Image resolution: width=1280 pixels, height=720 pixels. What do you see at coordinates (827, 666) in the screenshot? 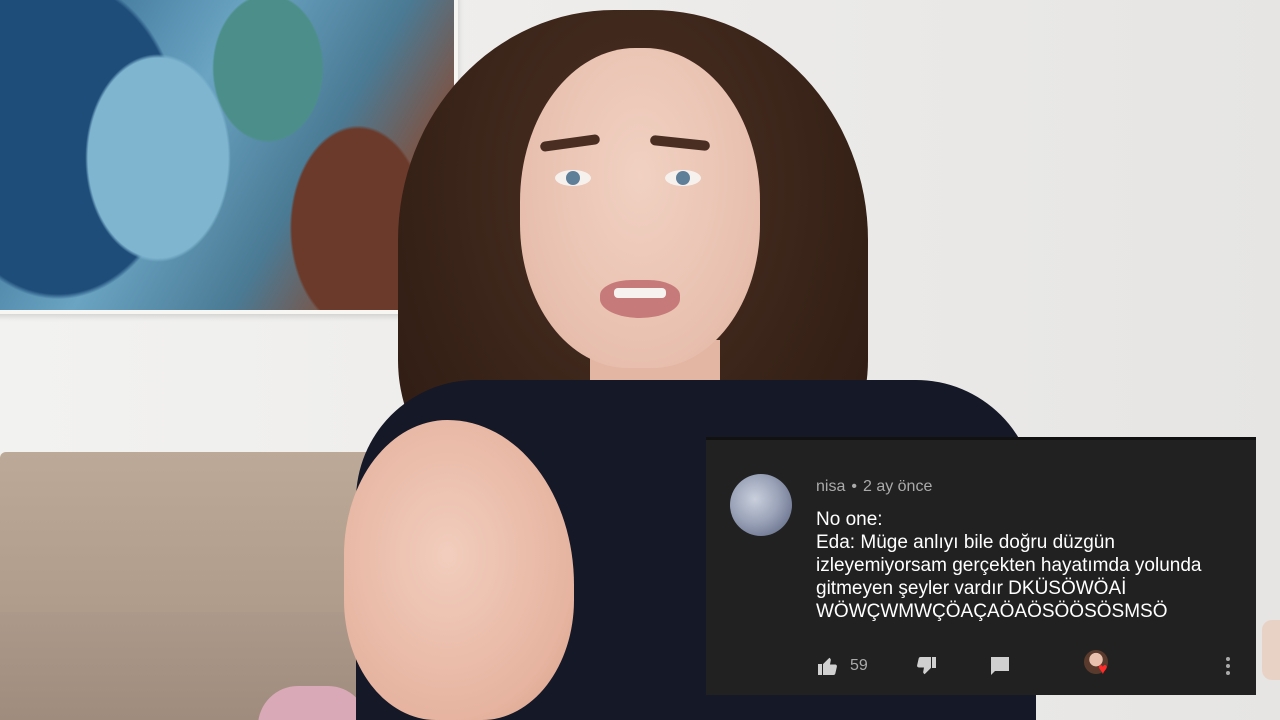
I see `thumbs-up-icon` at bounding box center [827, 666].